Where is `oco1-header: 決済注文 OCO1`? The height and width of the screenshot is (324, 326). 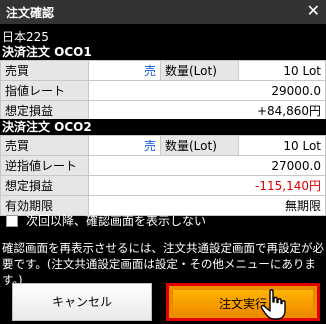
oco1-header: 決済注文 OCO1 is located at coordinates (163, 52).